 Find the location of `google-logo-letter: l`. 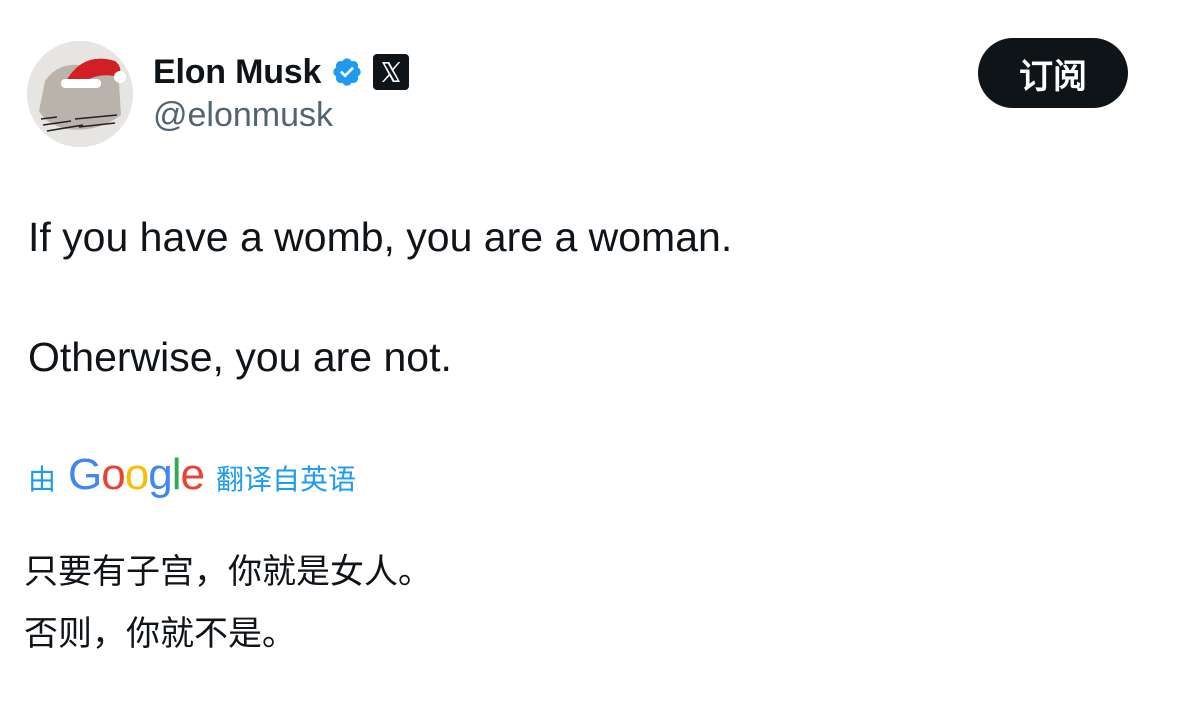

google-logo-letter: l is located at coordinates (176, 474).